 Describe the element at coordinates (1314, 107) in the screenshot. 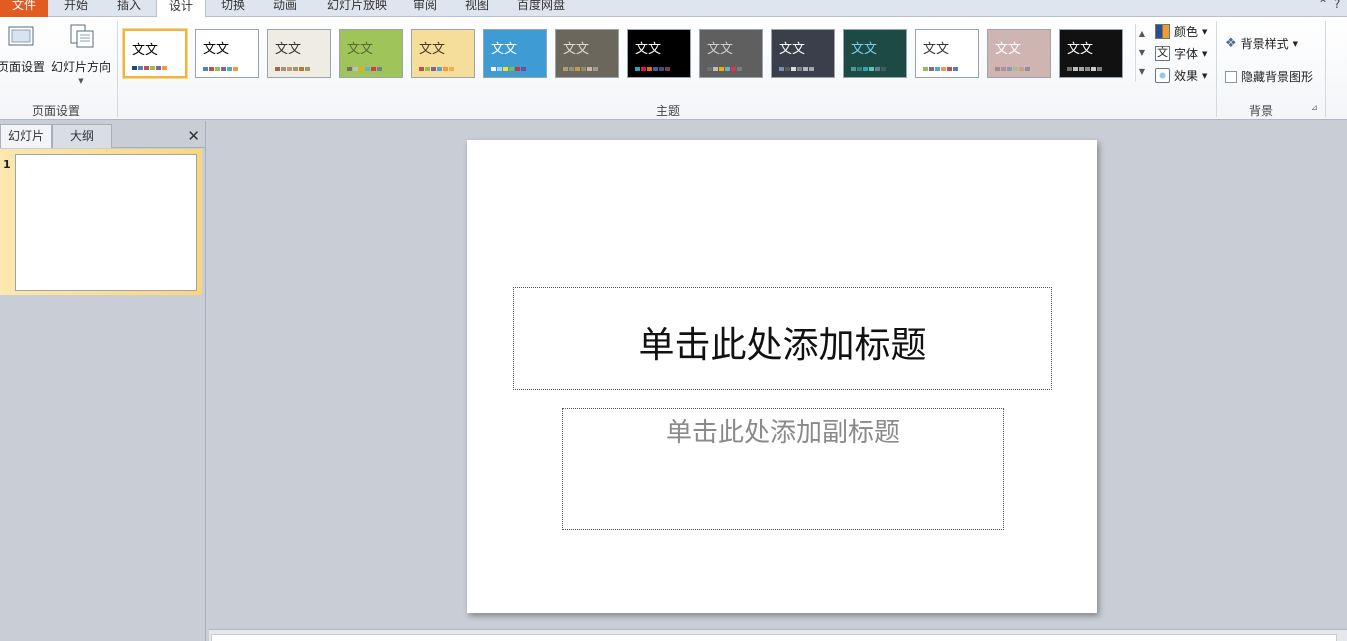

I see `dialog-launcher-icon: ⊿` at that location.